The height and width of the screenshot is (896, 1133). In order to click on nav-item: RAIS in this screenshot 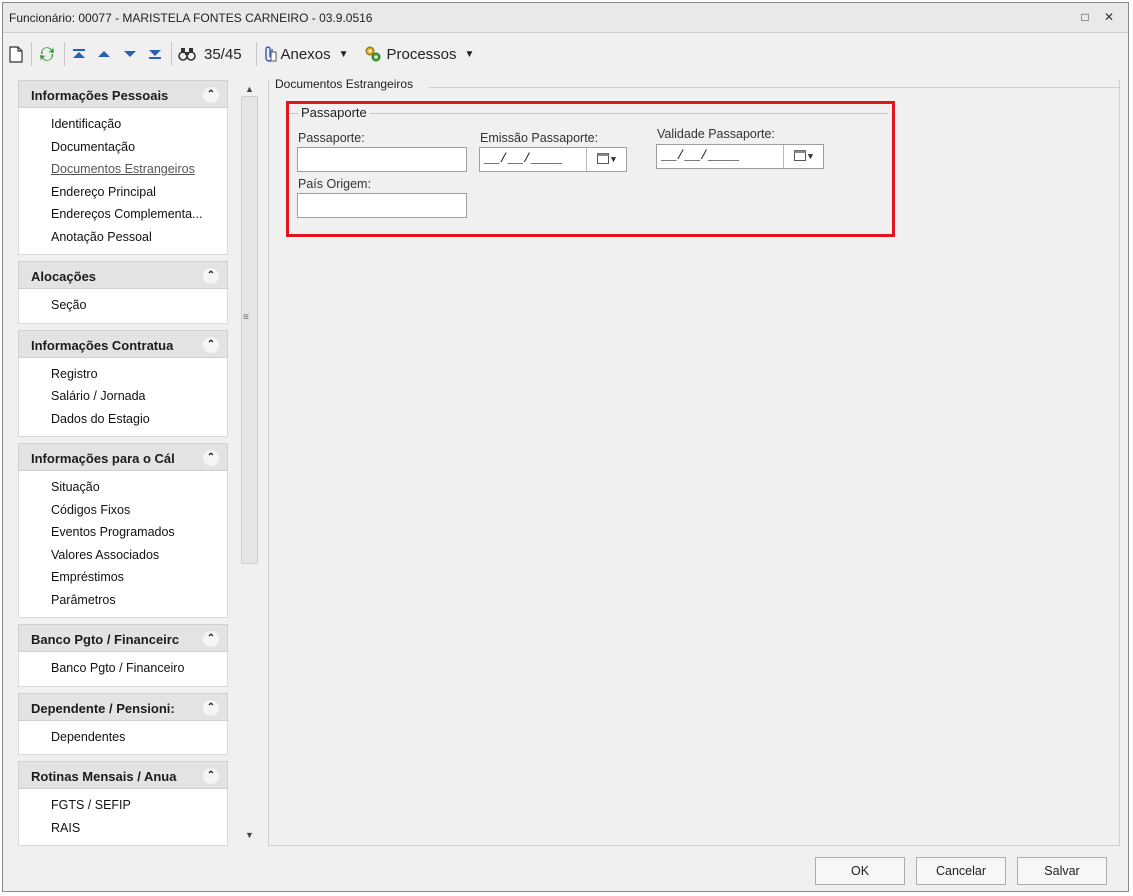, I will do `click(139, 828)`.